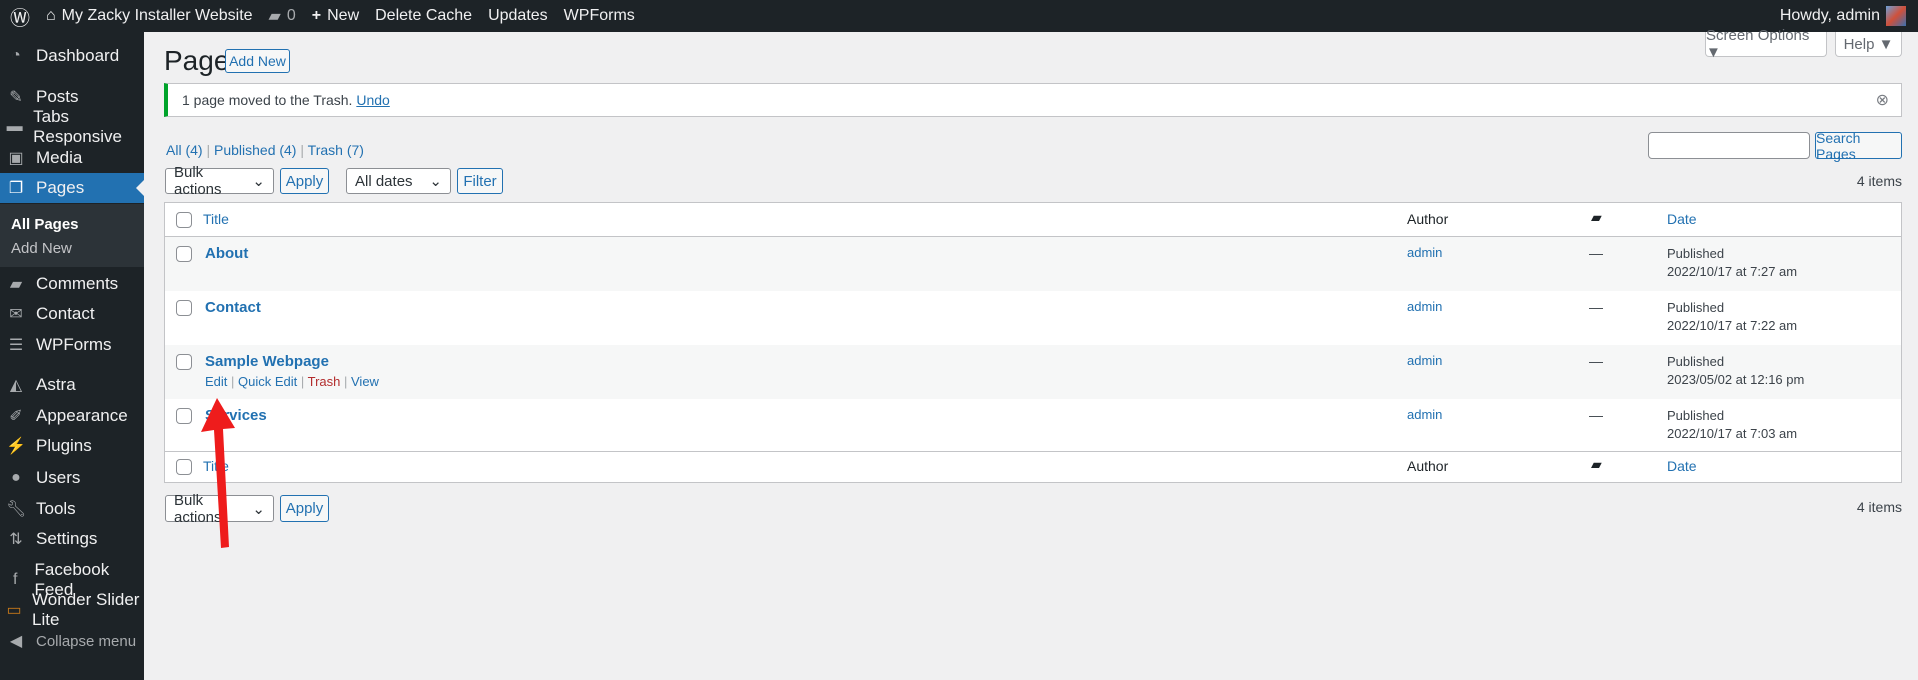  Describe the element at coordinates (372, 100) in the screenshot. I see `undo-link: Undo` at that location.